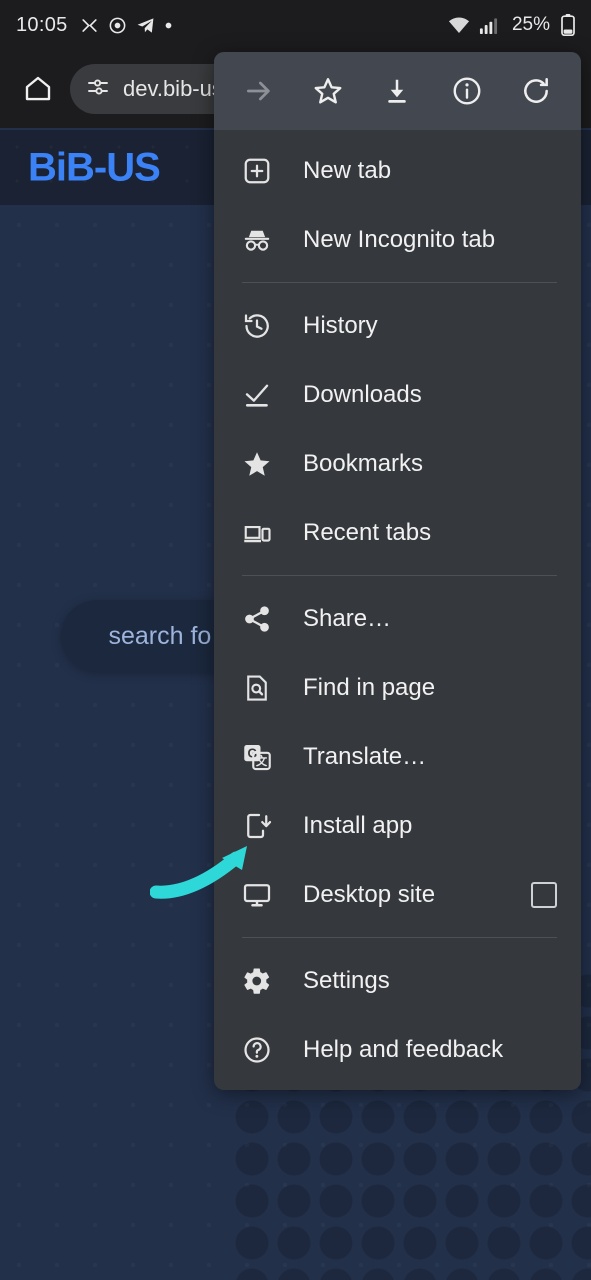 The image size is (591, 1280). I want to click on install-app-icon, so click(262, 826).